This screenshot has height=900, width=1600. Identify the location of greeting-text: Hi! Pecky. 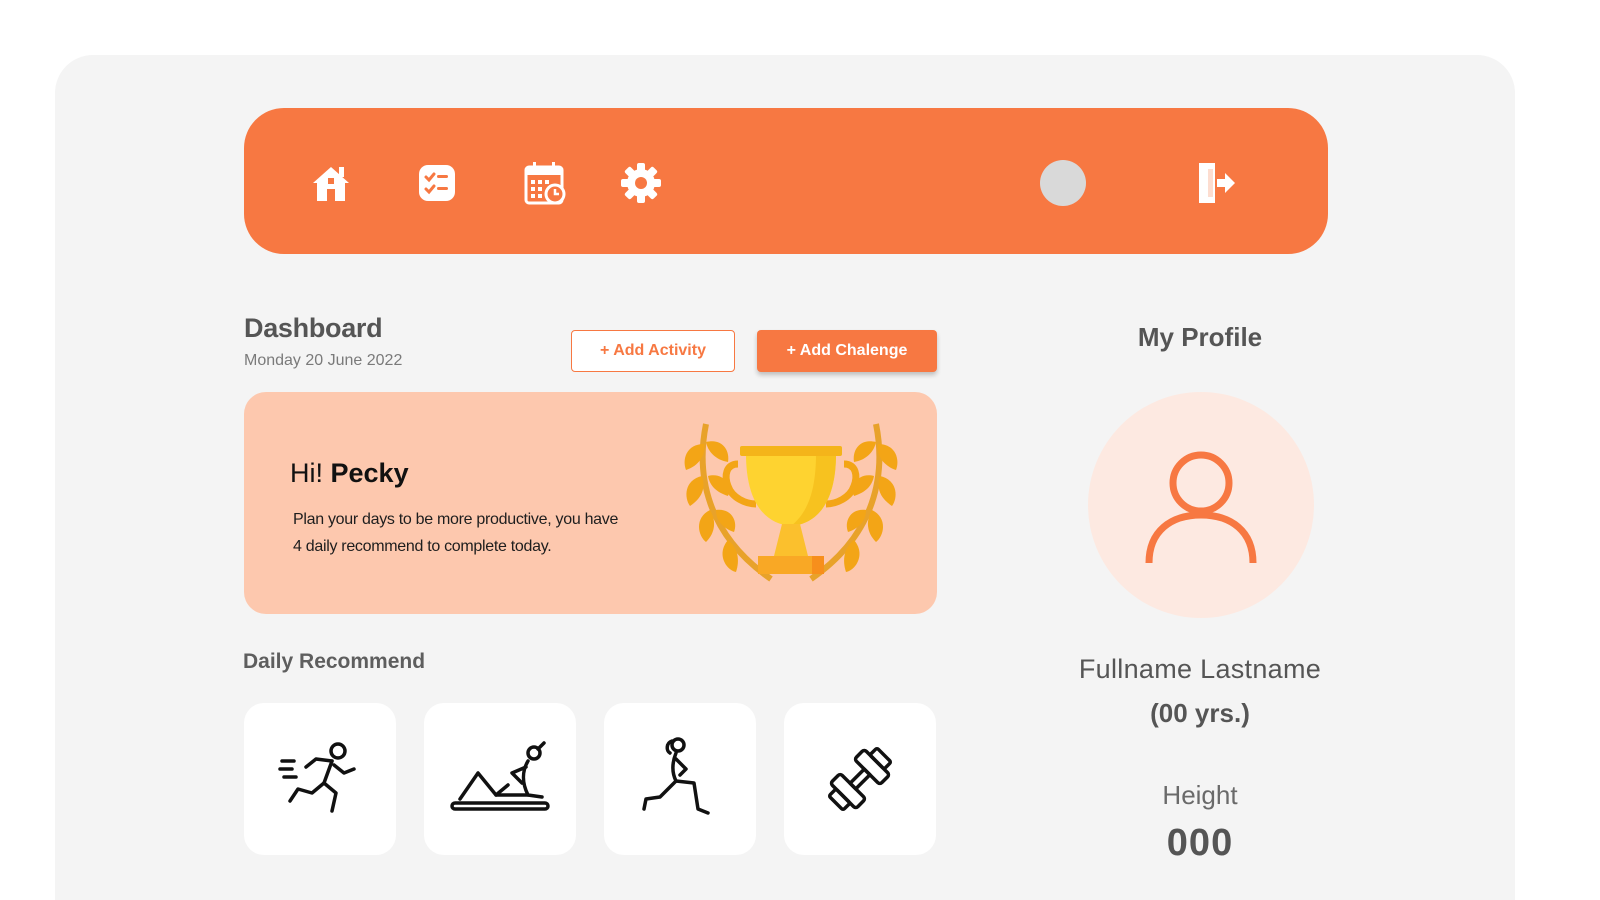
(349, 473).